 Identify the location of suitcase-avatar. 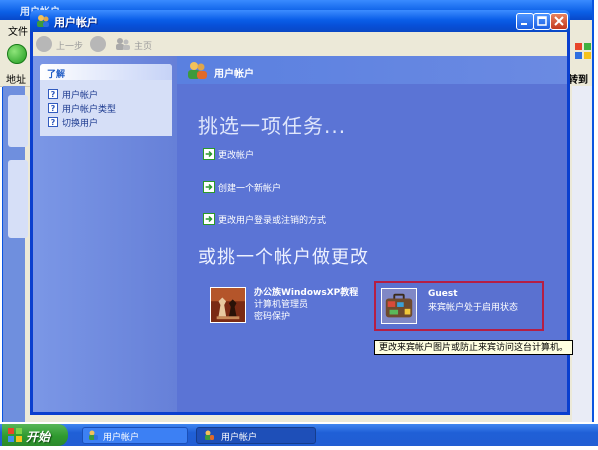
(399, 306).